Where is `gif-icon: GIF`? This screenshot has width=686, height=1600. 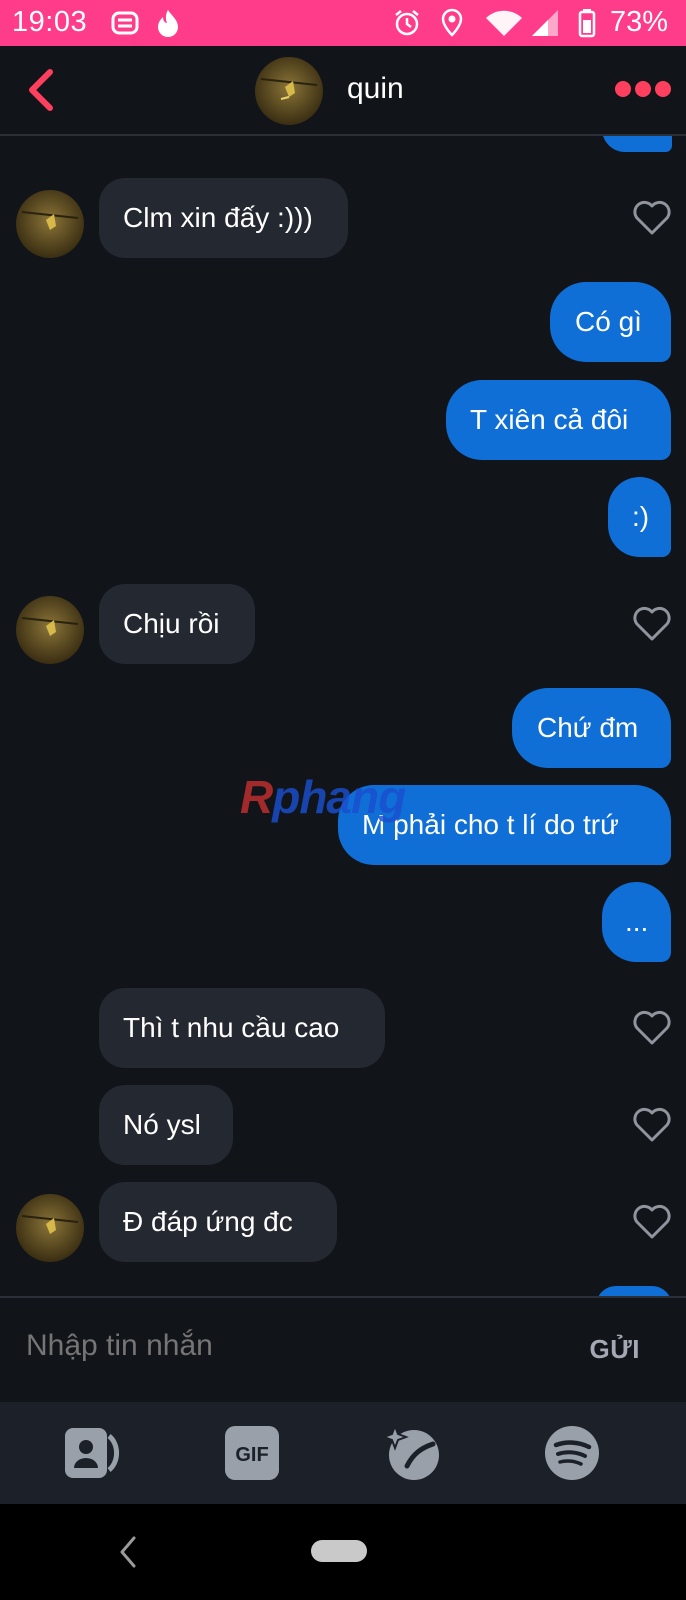 gif-icon: GIF is located at coordinates (252, 1453).